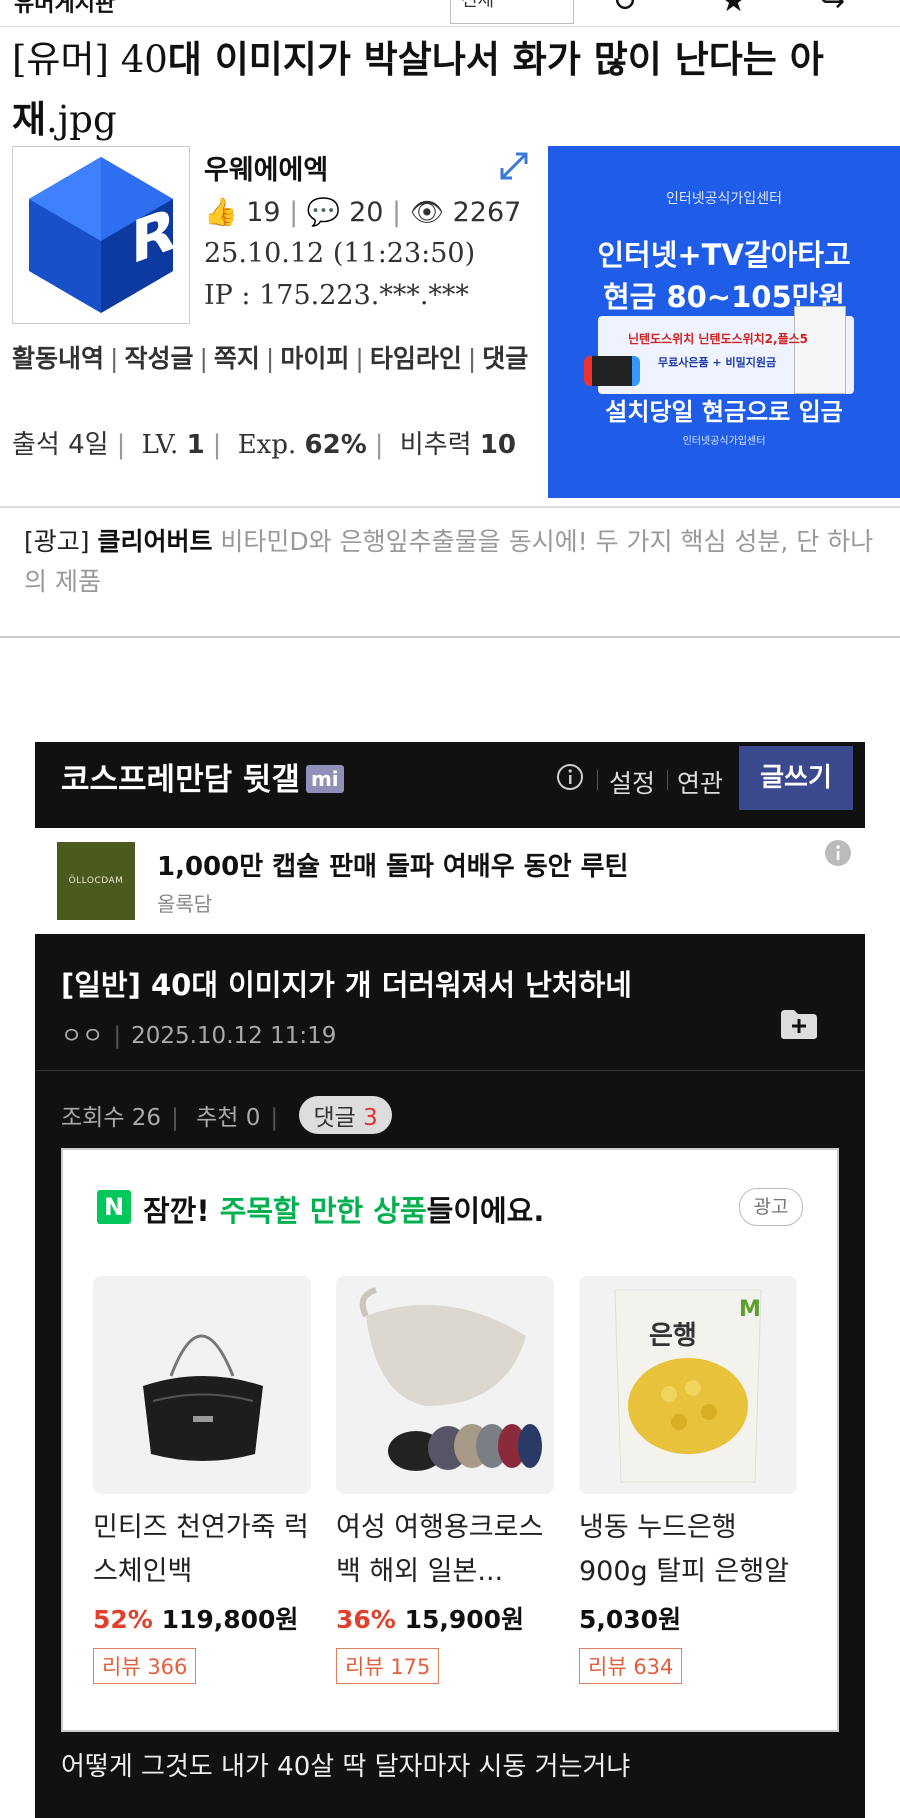  I want to click on product-image-handbag, so click(202, 1385).